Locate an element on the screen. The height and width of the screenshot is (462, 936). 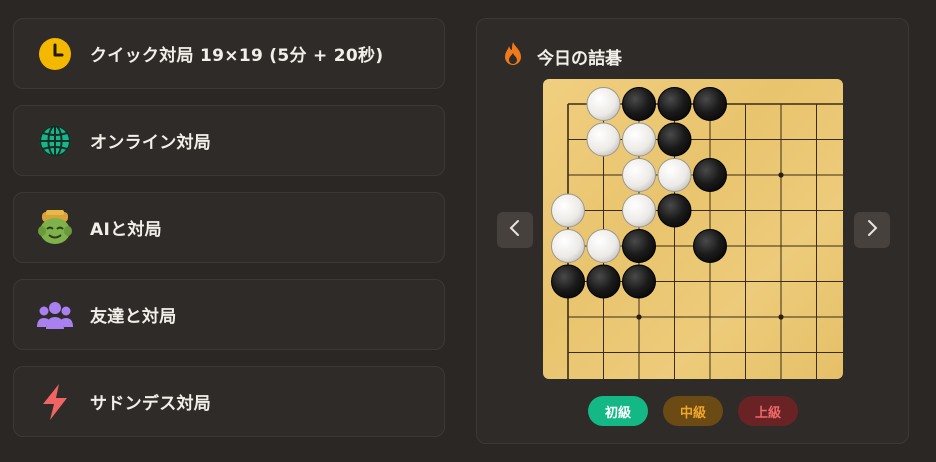
clock-icon is located at coordinates (55, 54).